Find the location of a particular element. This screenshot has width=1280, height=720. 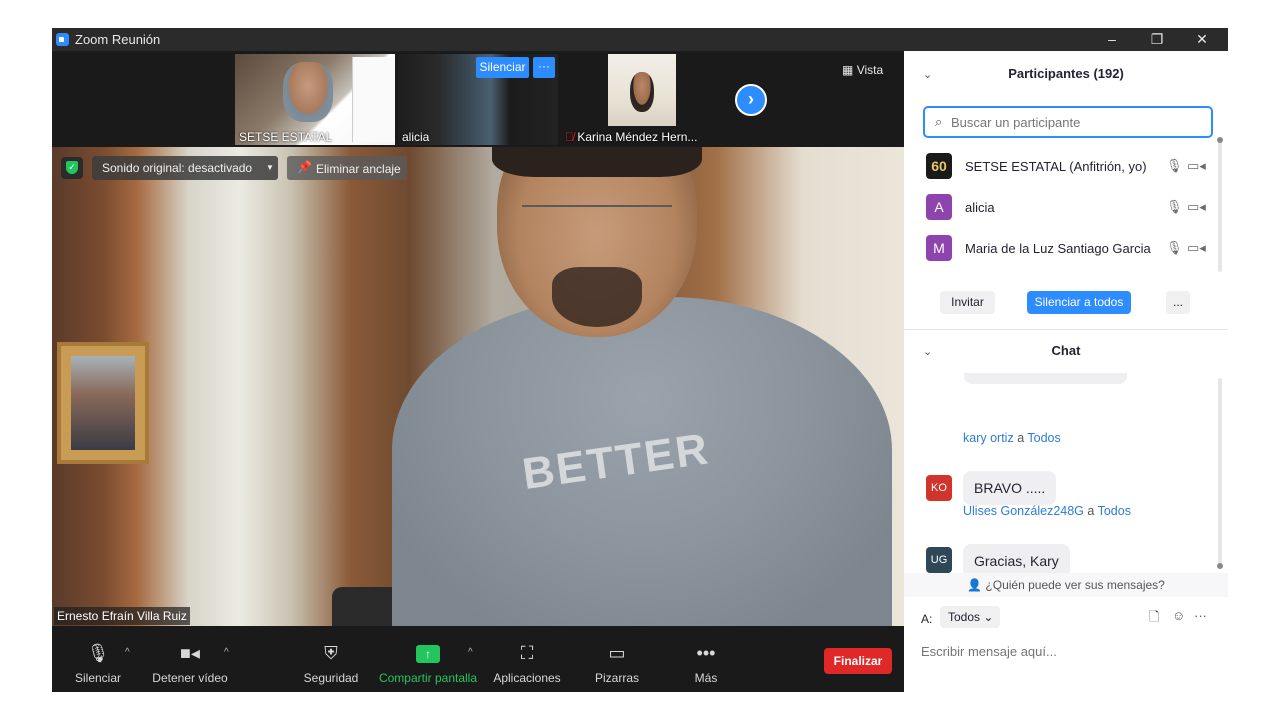

participant-search: ⌕ is located at coordinates (1068, 122).